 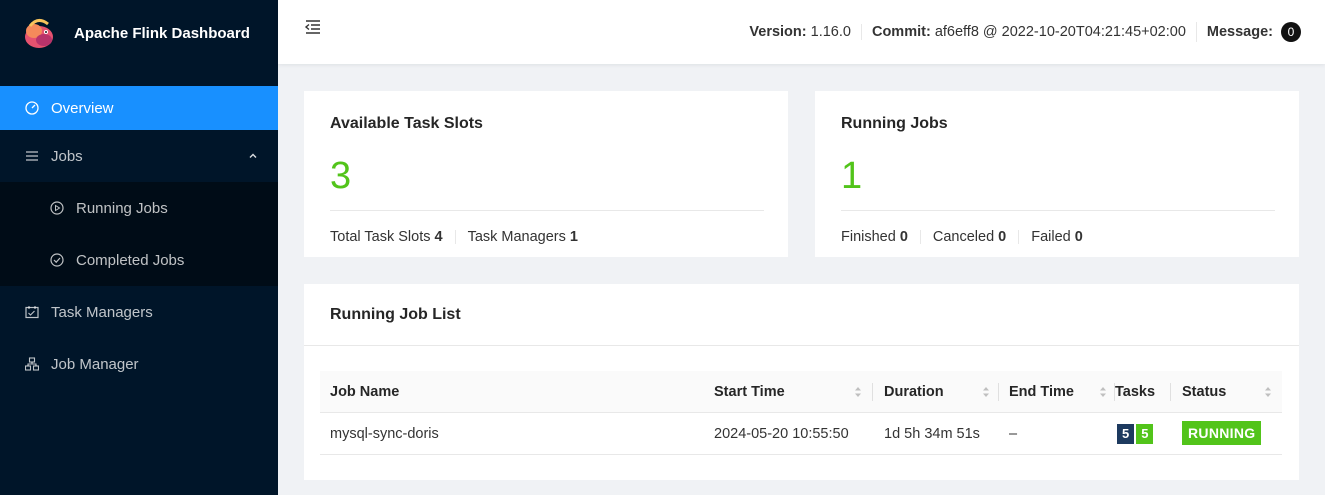 What do you see at coordinates (384, 434) in the screenshot?
I see `job-name-cell: mysql-sync-doris` at bounding box center [384, 434].